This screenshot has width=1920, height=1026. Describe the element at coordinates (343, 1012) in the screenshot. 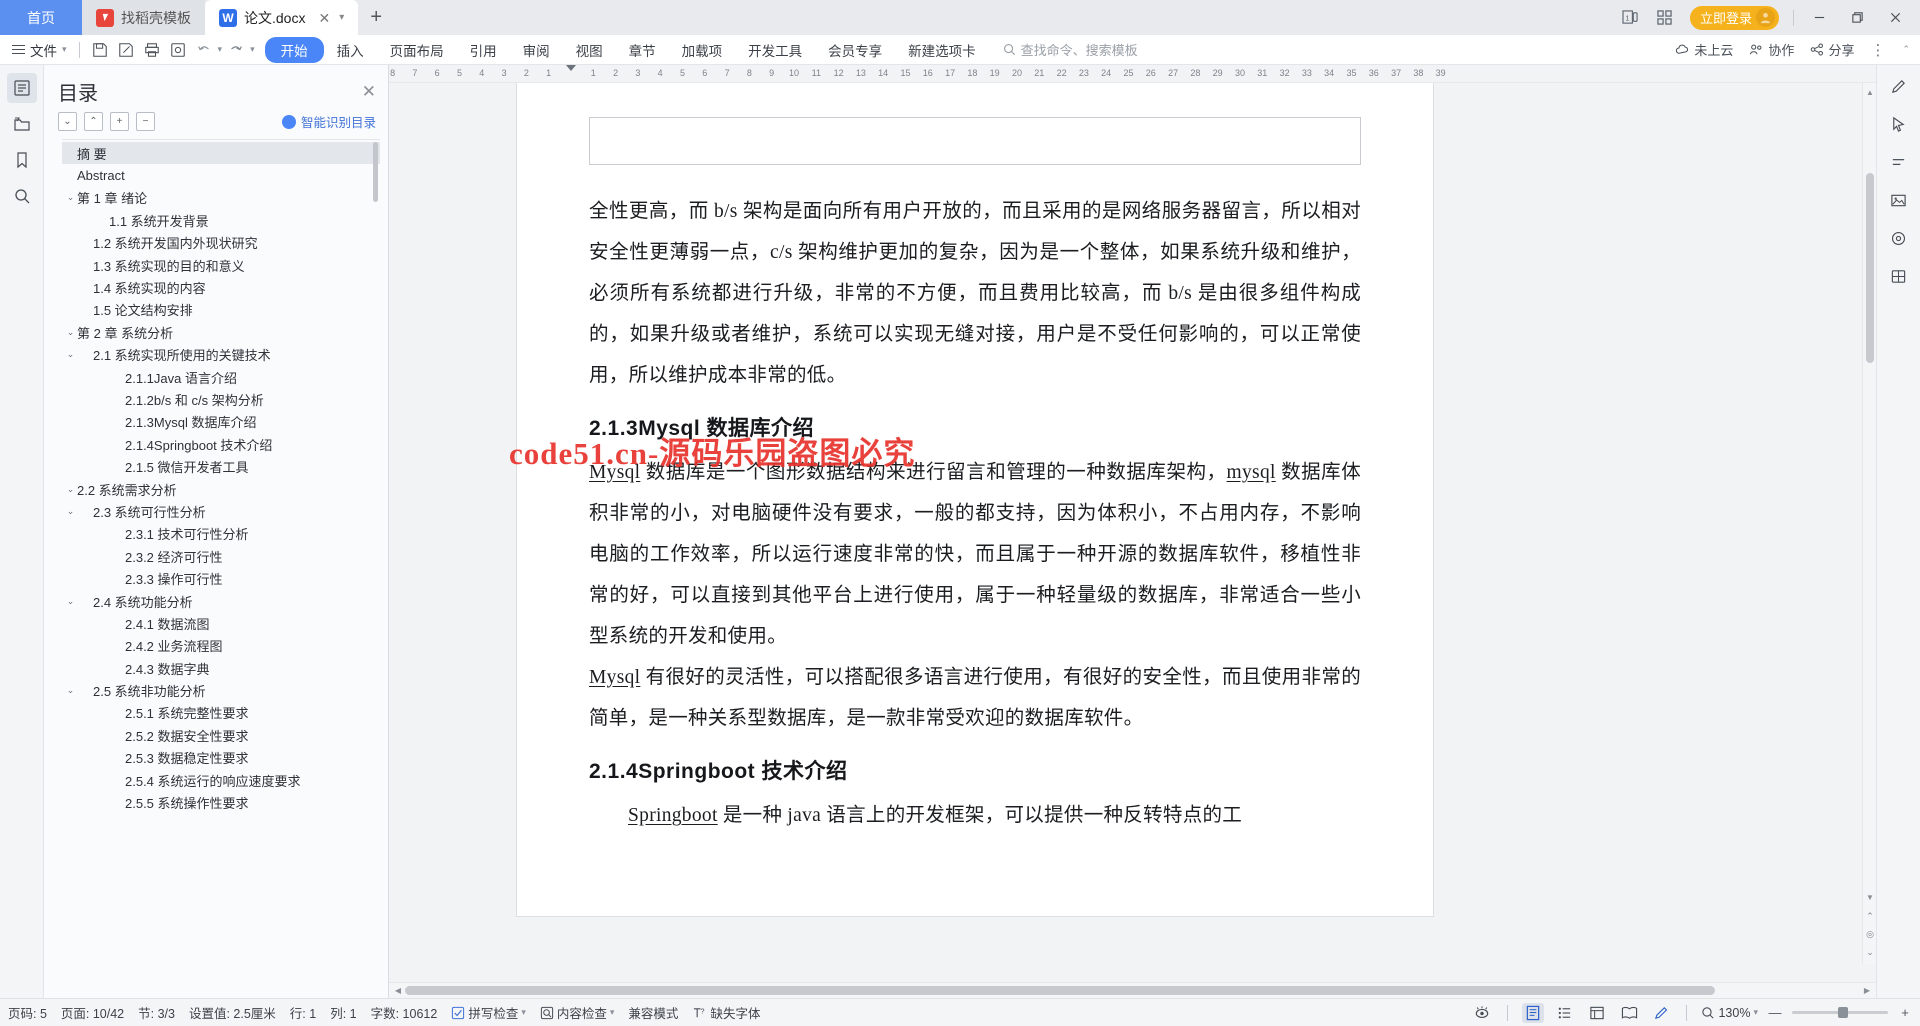

I see `status-col: 列: 1` at that location.